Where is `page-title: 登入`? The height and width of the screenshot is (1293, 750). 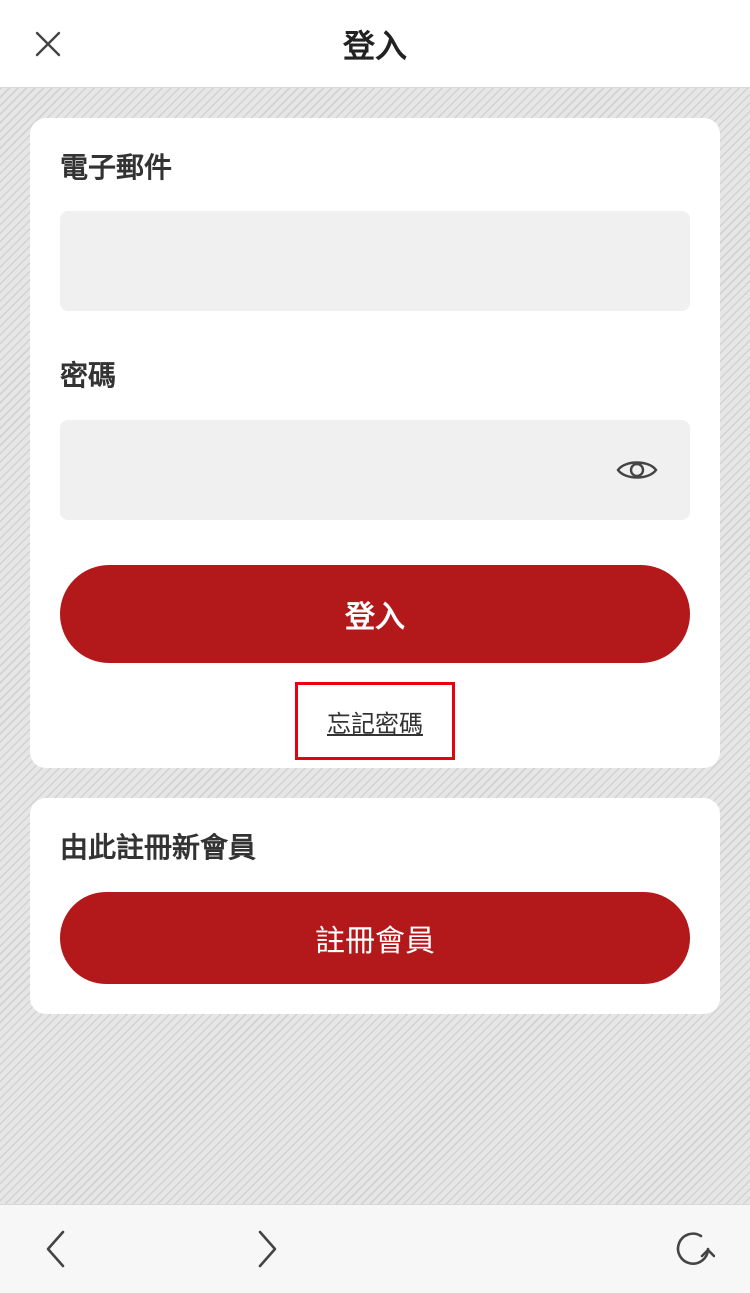 page-title: 登入 is located at coordinates (374, 46).